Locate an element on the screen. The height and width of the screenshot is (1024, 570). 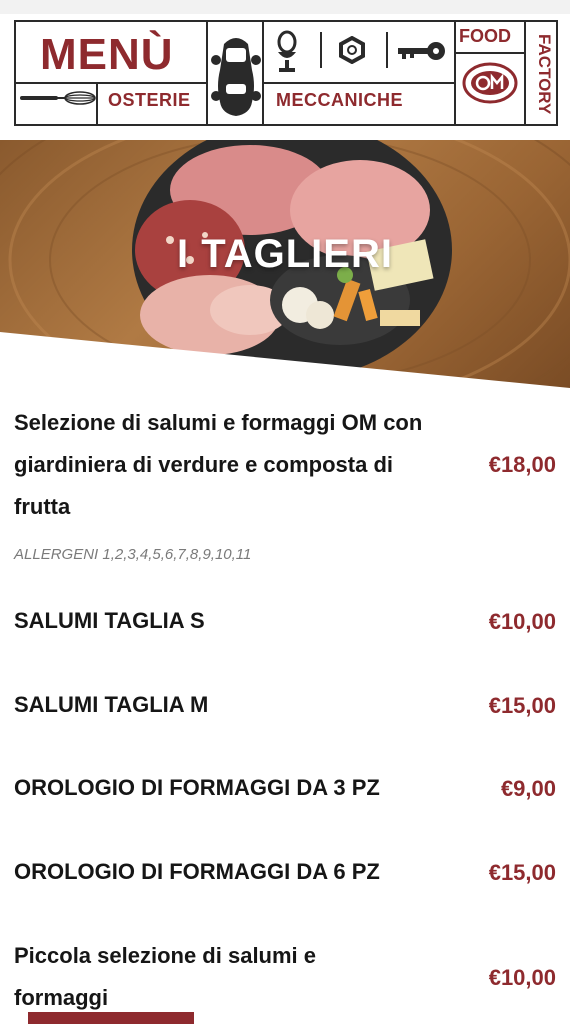
om-logo-icon is located at coordinates (490, 83).